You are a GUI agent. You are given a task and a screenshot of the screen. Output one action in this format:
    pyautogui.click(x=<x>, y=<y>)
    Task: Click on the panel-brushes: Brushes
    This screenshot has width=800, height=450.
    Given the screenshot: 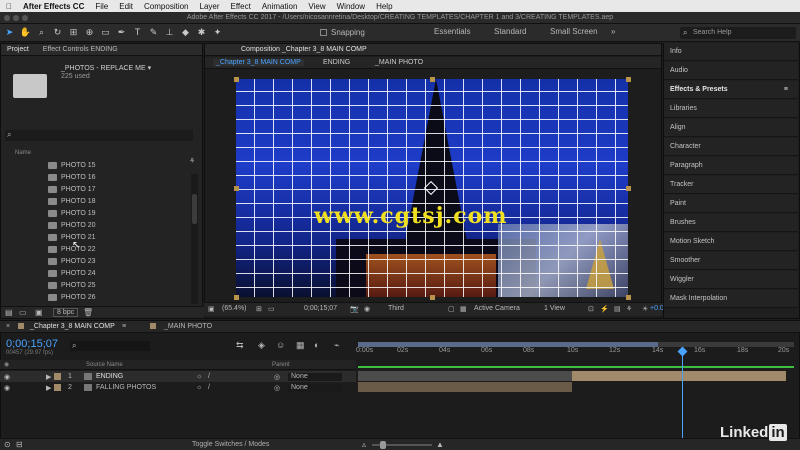 What is the action you would take?
    pyautogui.click(x=731, y=223)
    